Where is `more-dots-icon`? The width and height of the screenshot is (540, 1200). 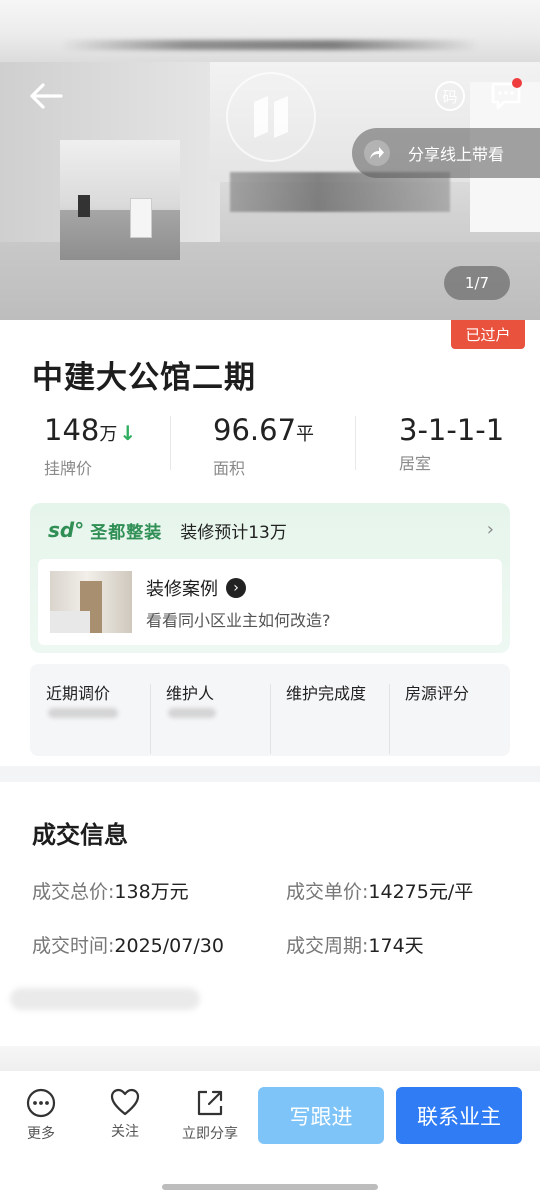 more-dots-icon is located at coordinates (41, 1103).